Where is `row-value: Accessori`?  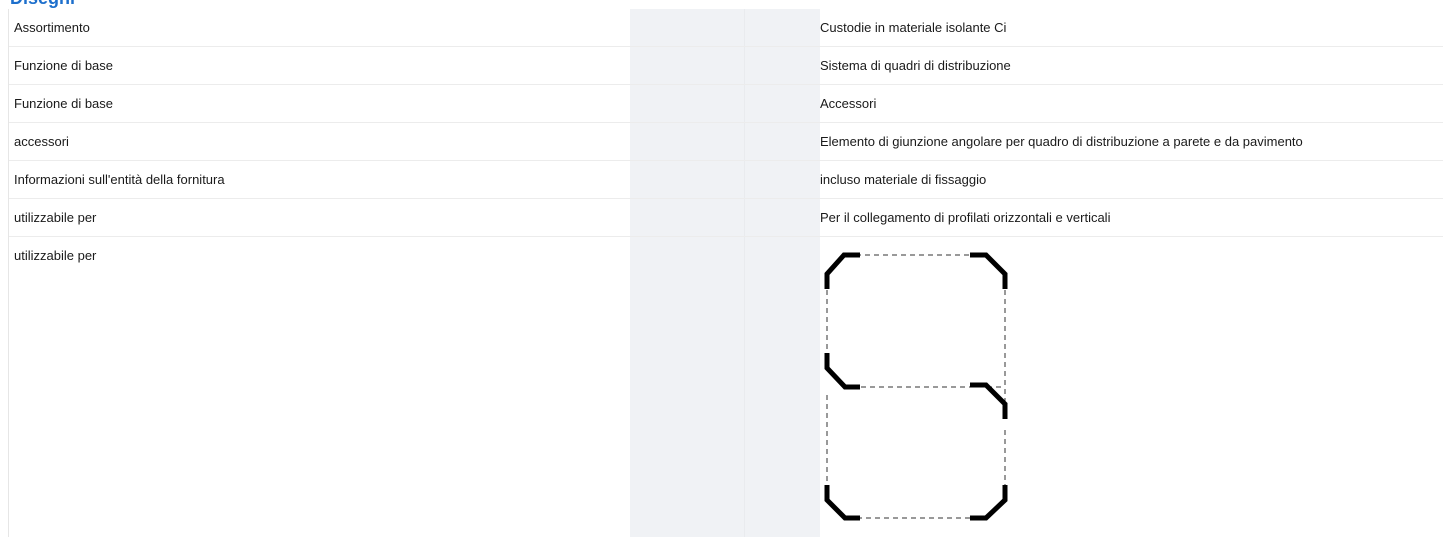 row-value: Accessori is located at coordinates (848, 103).